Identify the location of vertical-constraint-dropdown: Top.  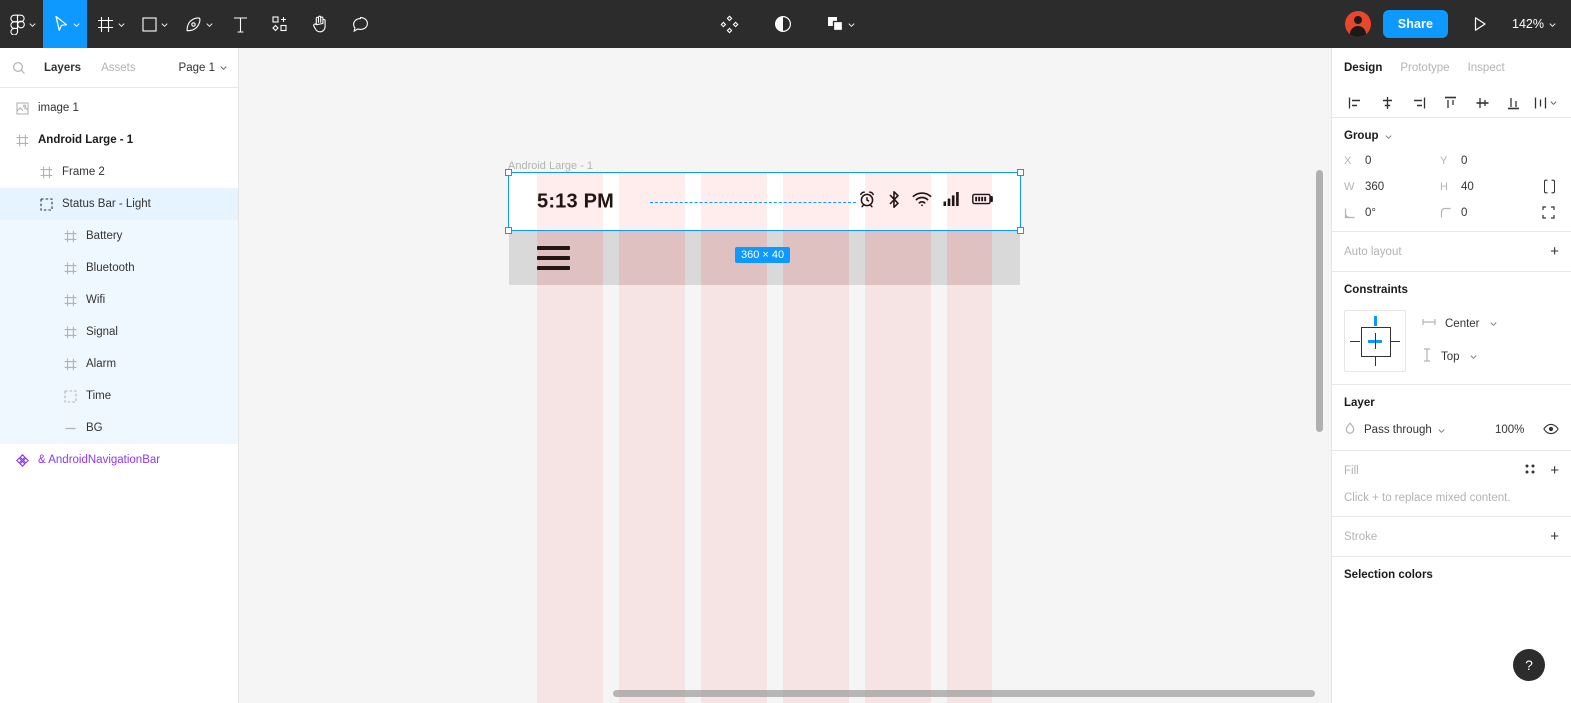
(1460, 356).